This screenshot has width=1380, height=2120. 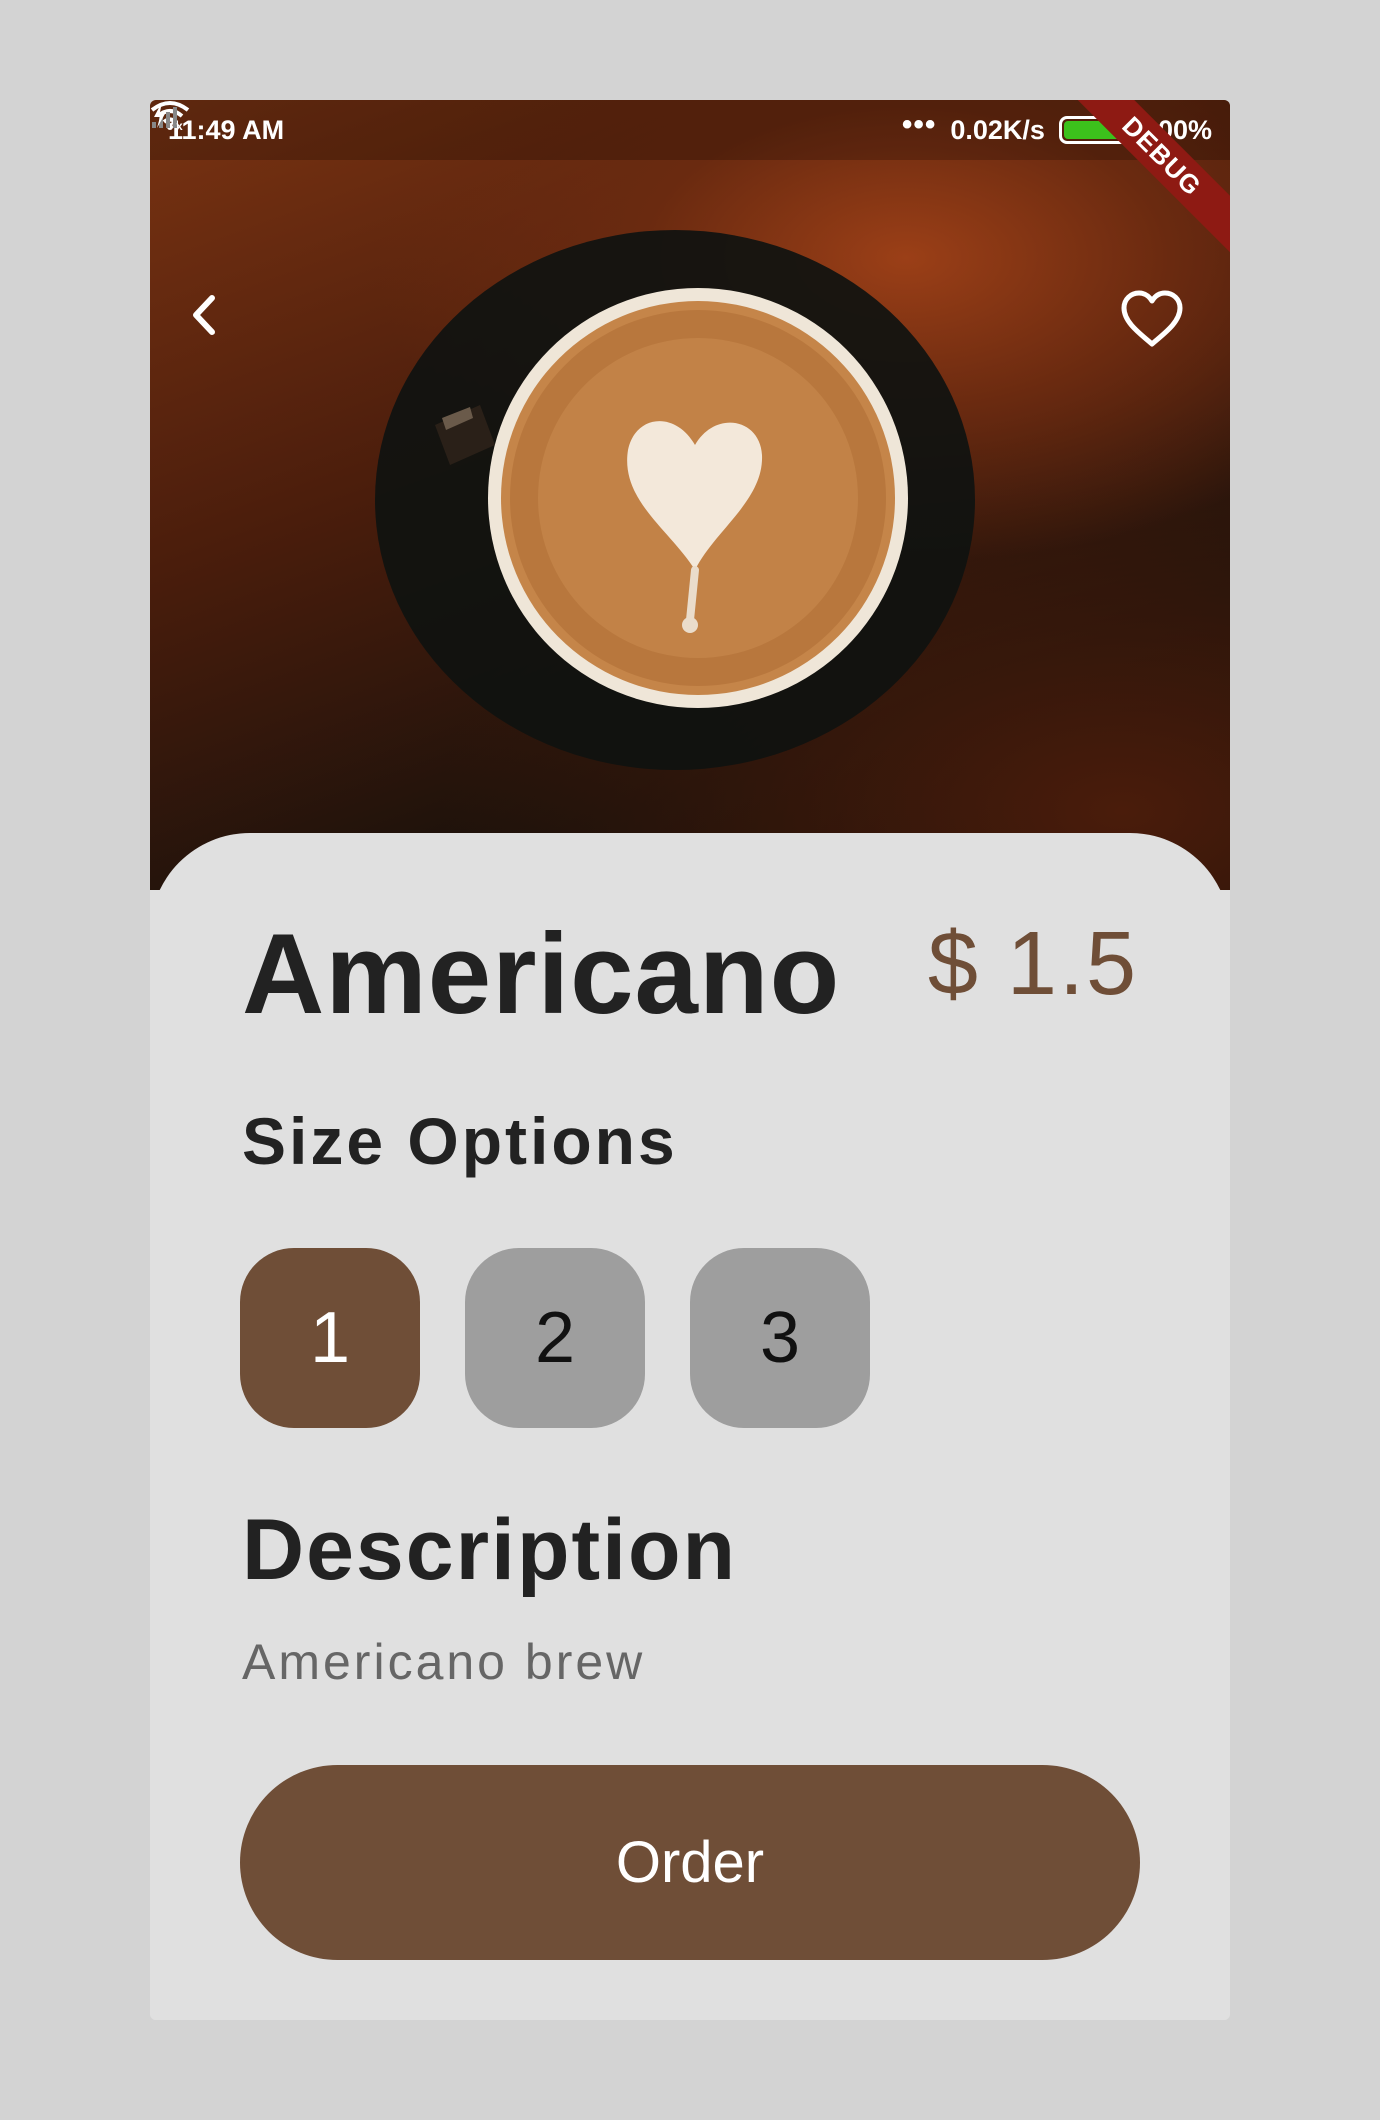 I want to click on more-dots-icon: •••, so click(x=919, y=124).